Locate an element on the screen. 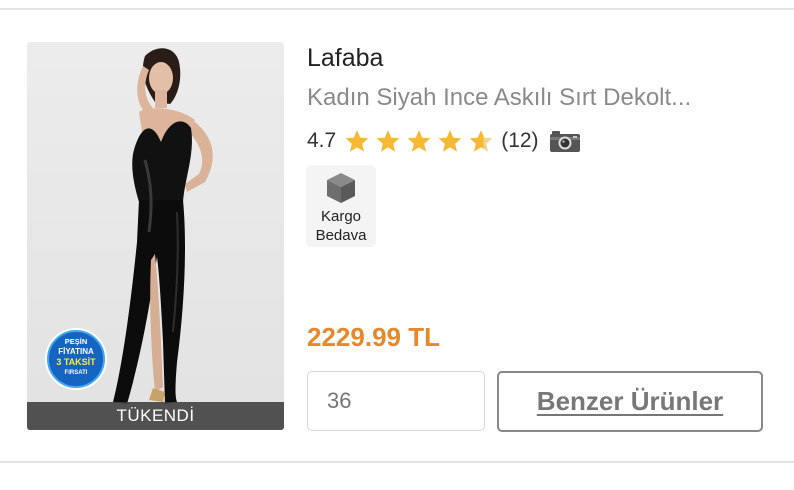 This screenshot has height=490, width=794. product-price: 2229.99 TL is located at coordinates (373, 337).